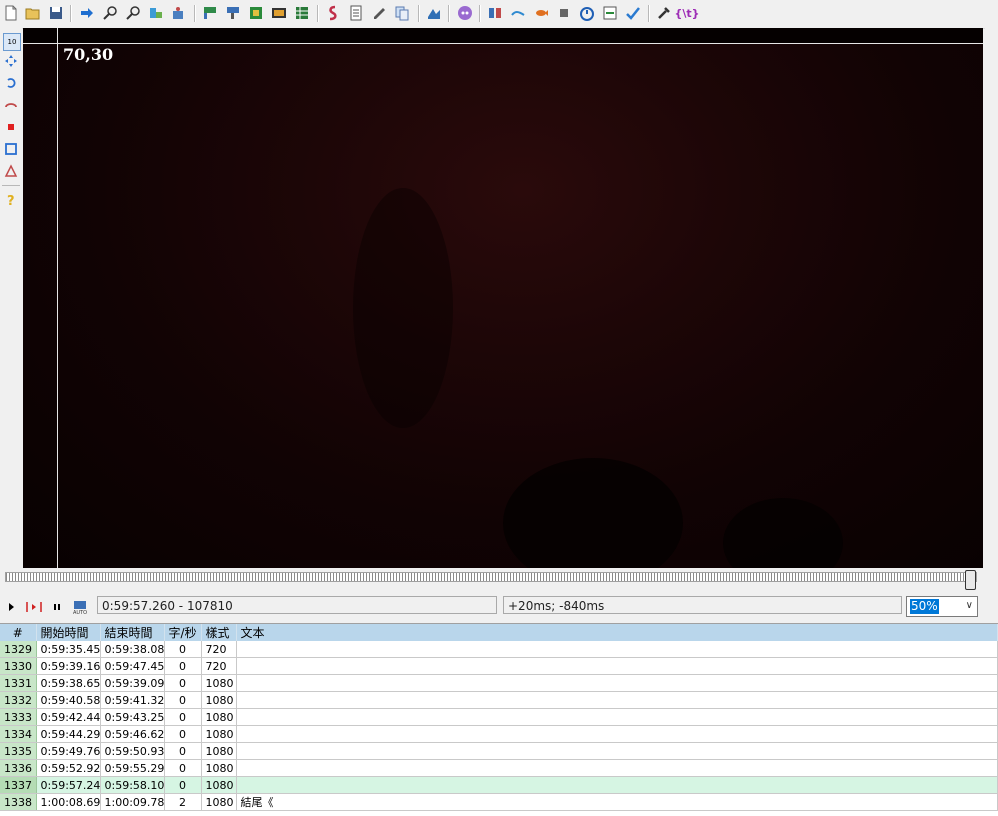 The height and width of the screenshot is (816, 998). What do you see at coordinates (924, 606) in the screenshot?
I see `zoom-value: 50%` at bounding box center [924, 606].